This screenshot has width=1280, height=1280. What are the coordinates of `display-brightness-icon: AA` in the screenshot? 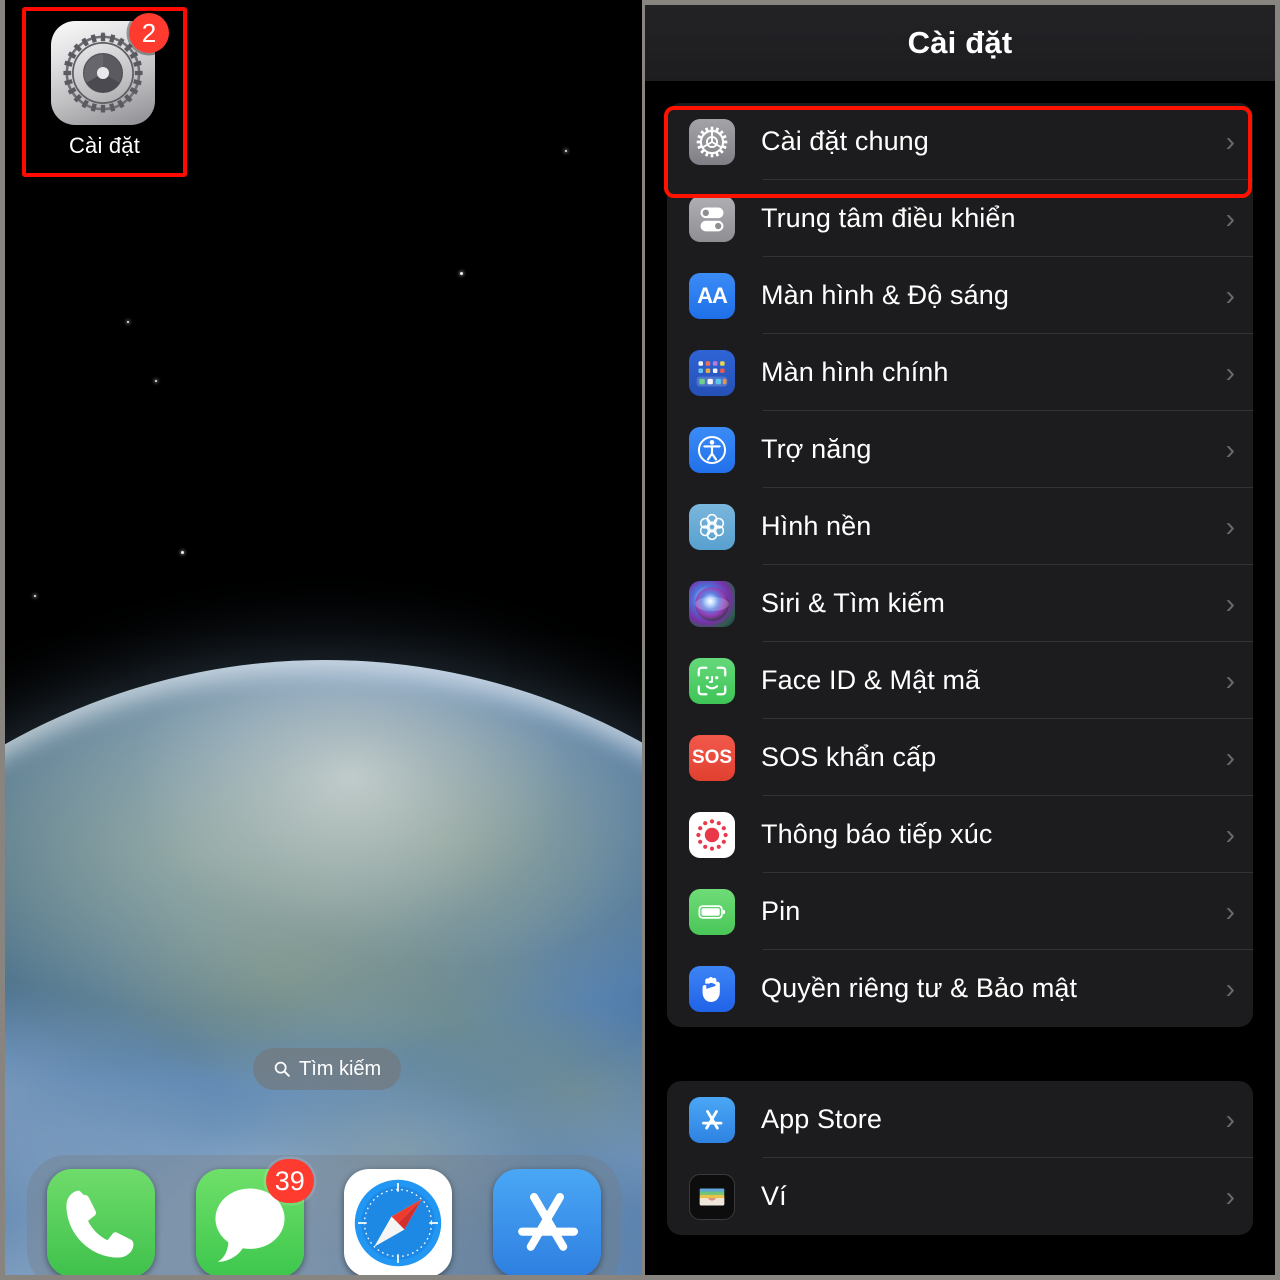 It's located at (712, 295).